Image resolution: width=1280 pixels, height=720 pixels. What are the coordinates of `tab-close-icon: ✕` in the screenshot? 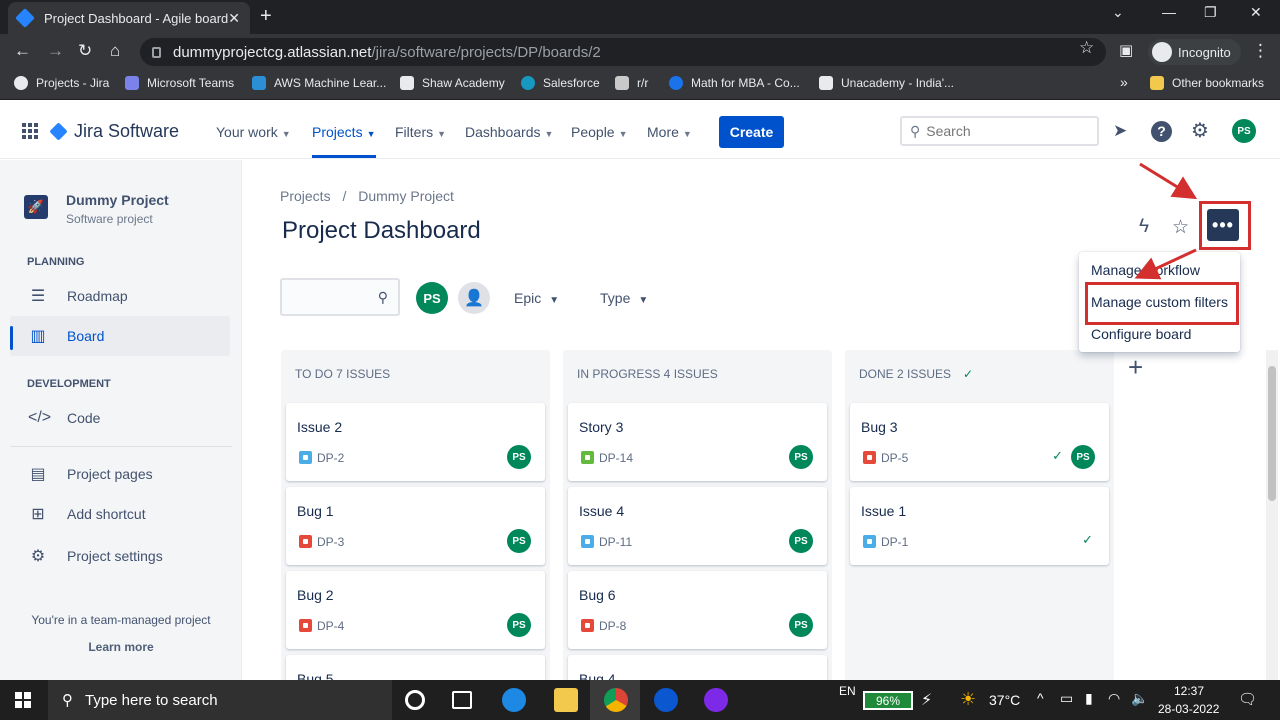 It's located at (234, 18).